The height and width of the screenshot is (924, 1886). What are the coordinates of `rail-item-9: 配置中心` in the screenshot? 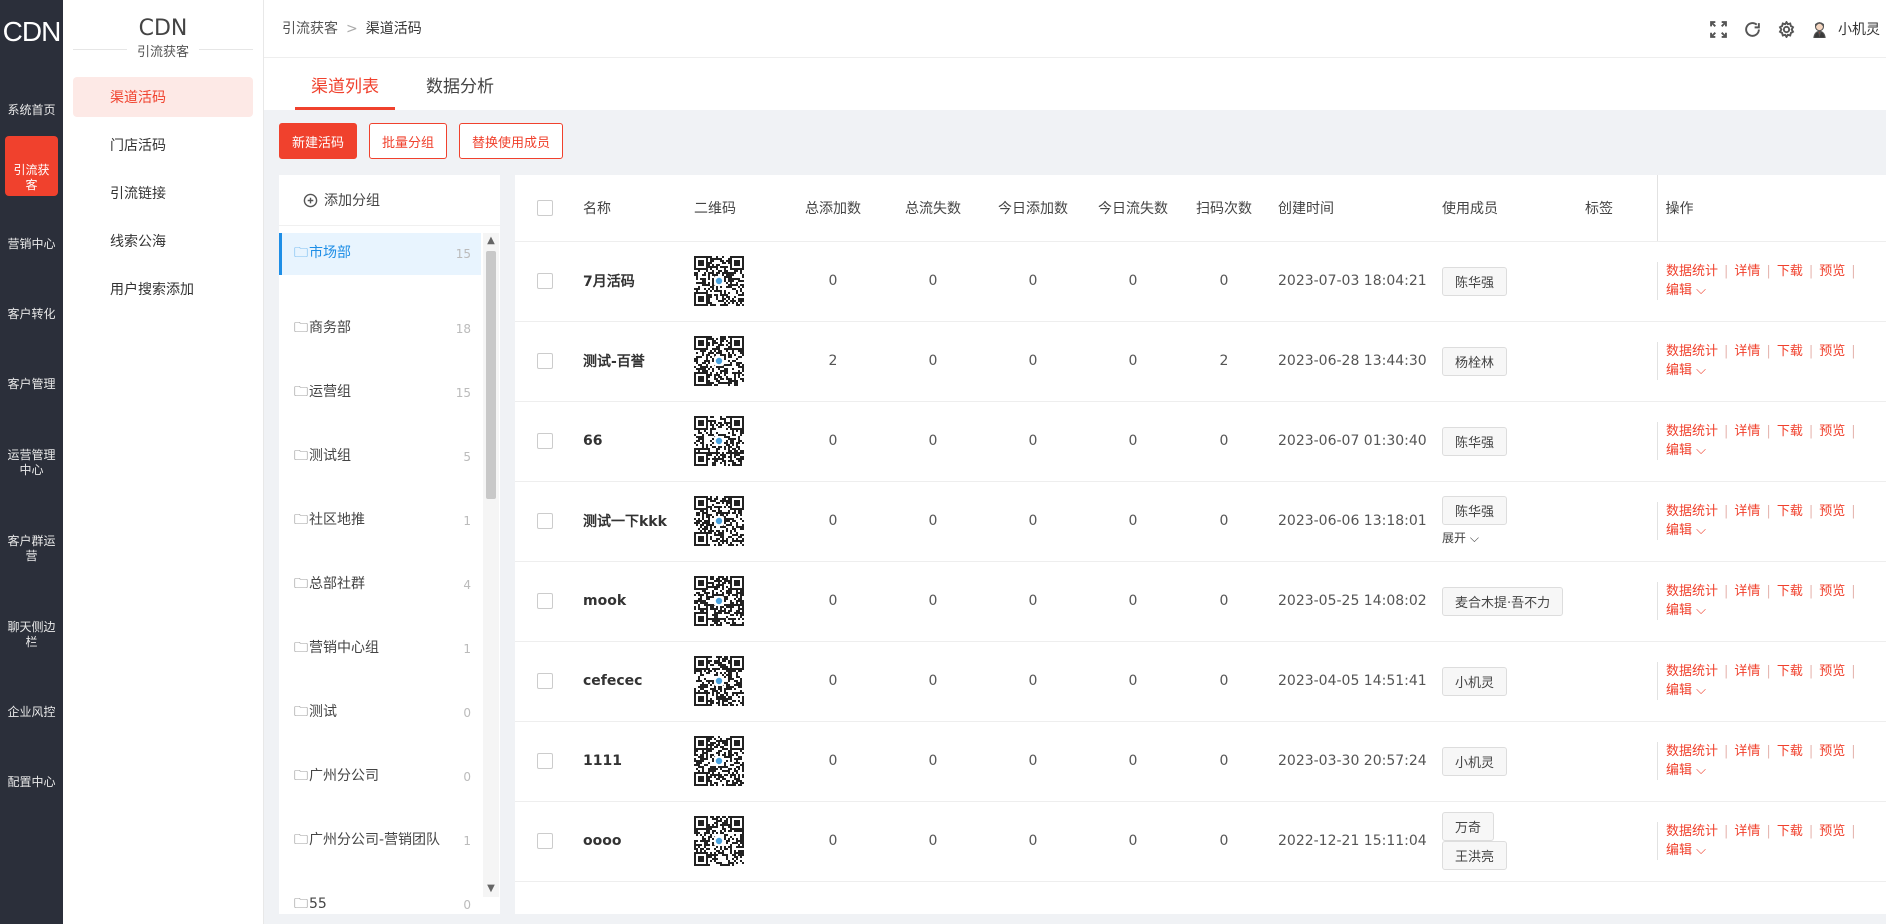 It's located at (31, 771).